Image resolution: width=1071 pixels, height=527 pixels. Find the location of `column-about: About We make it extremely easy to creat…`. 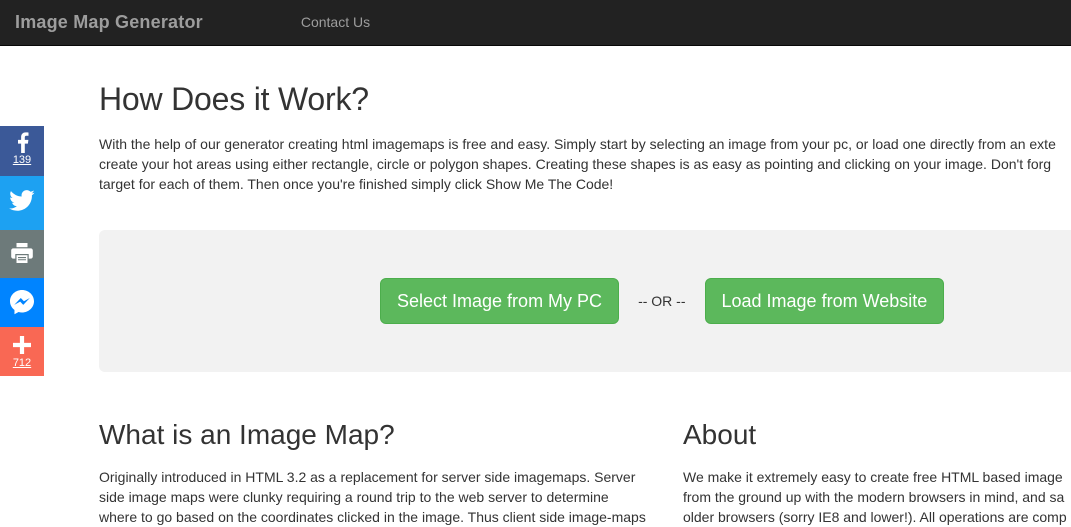

column-about: About We make it extremely easy to creat… is located at coordinates (877, 463).